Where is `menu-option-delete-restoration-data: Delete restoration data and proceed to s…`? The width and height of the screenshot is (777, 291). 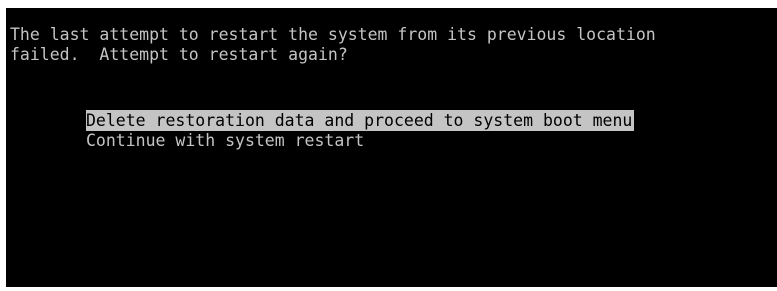
menu-option-delete-restoration-data: Delete restoration data and proceed to s… is located at coordinates (360, 120).